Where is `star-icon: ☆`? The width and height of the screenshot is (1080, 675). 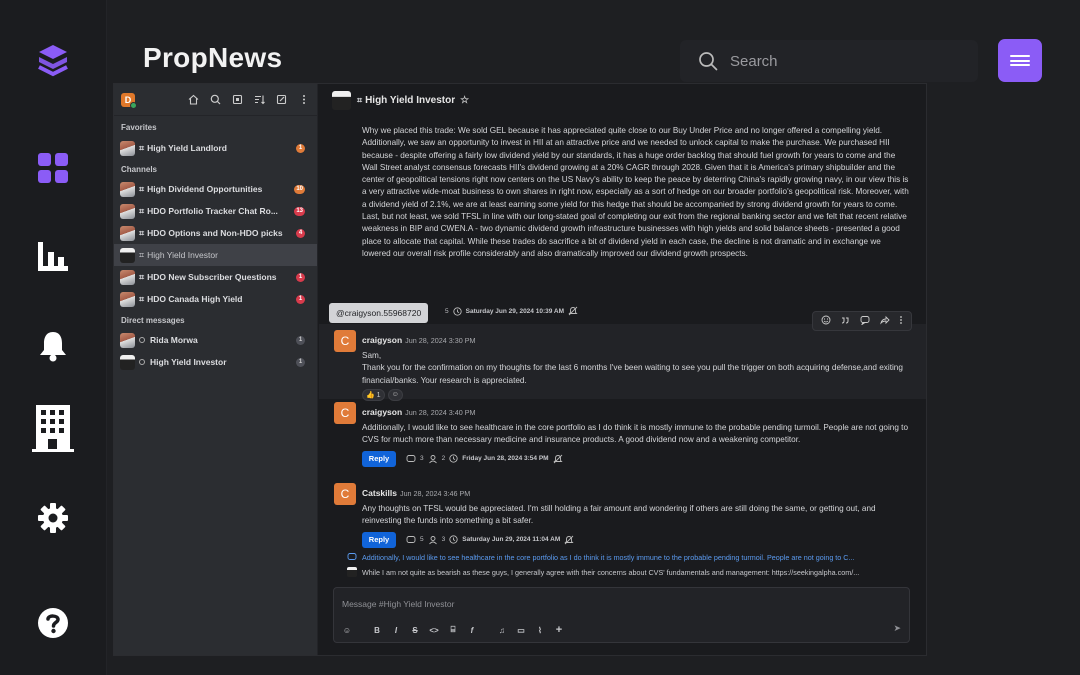 star-icon: ☆ is located at coordinates (464, 100).